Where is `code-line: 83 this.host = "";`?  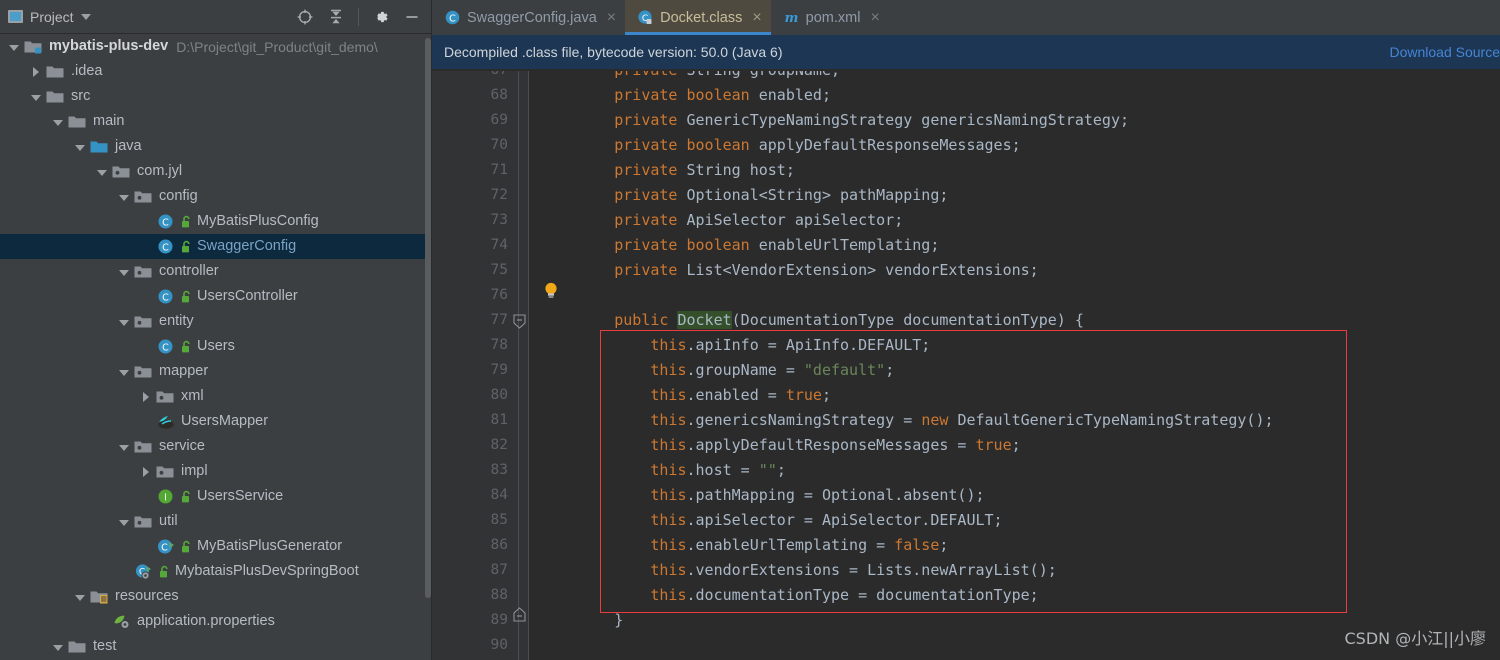 code-line: 83 this.host = ""; is located at coordinates (966, 470).